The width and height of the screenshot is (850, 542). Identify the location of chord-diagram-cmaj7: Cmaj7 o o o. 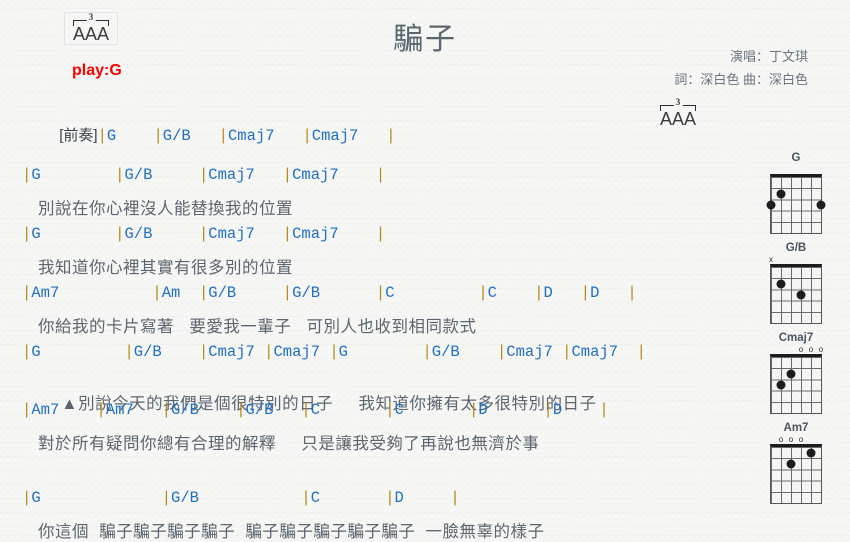
(796, 373).